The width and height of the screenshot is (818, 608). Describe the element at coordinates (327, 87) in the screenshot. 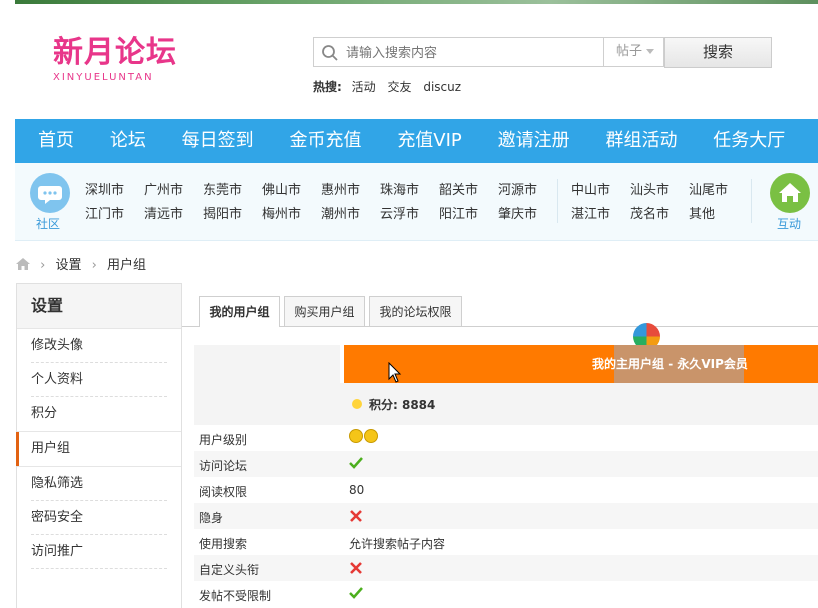

I see `hot-search-label: 热搜:` at that location.